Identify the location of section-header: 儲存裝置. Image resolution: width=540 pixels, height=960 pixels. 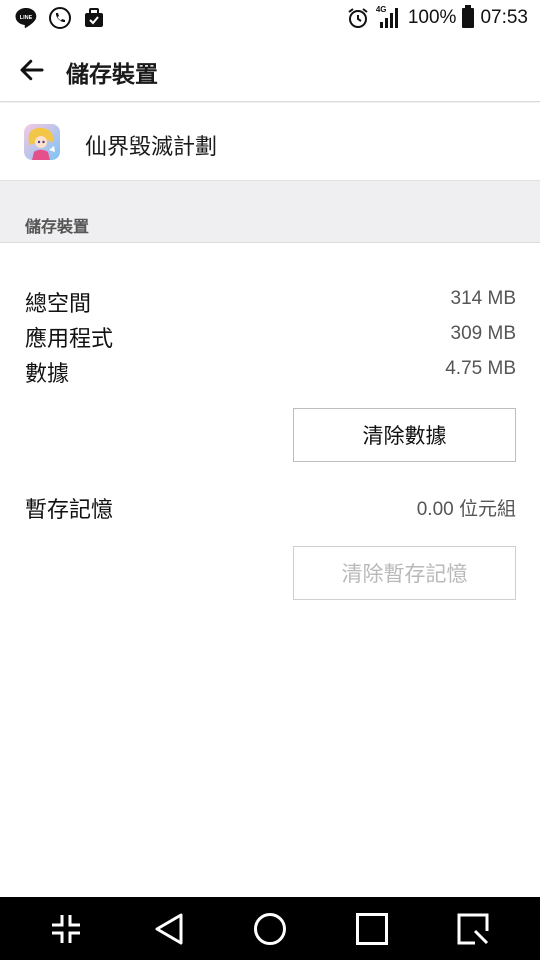
(270, 212).